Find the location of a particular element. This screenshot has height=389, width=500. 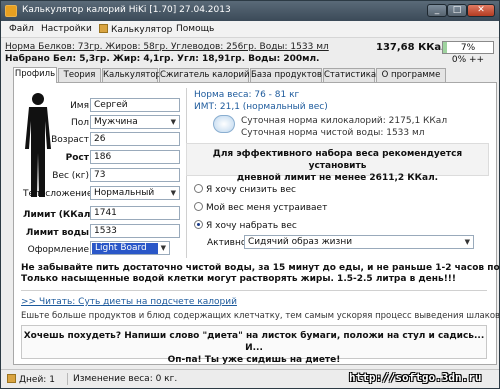

ok-indicator: 0% ++ is located at coordinates (468, 60).